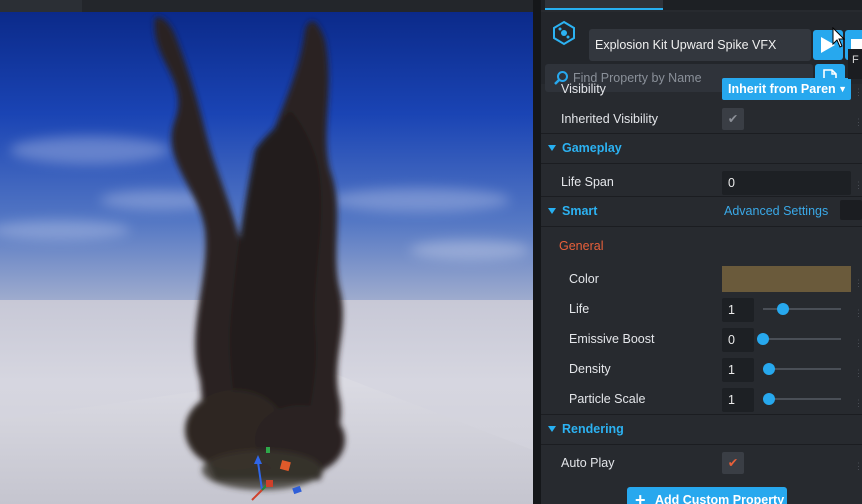 Image resolution: width=862 pixels, height=504 pixels. Describe the element at coordinates (738, 340) in the screenshot. I see `emissive-boost-input: 0` at that location.